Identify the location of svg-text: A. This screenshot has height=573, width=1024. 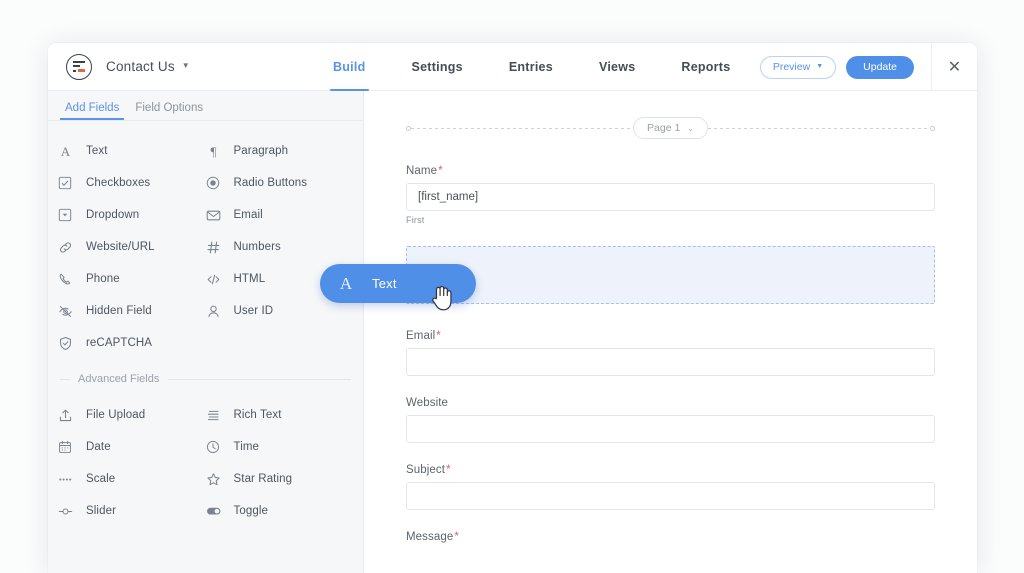
(66, 151).